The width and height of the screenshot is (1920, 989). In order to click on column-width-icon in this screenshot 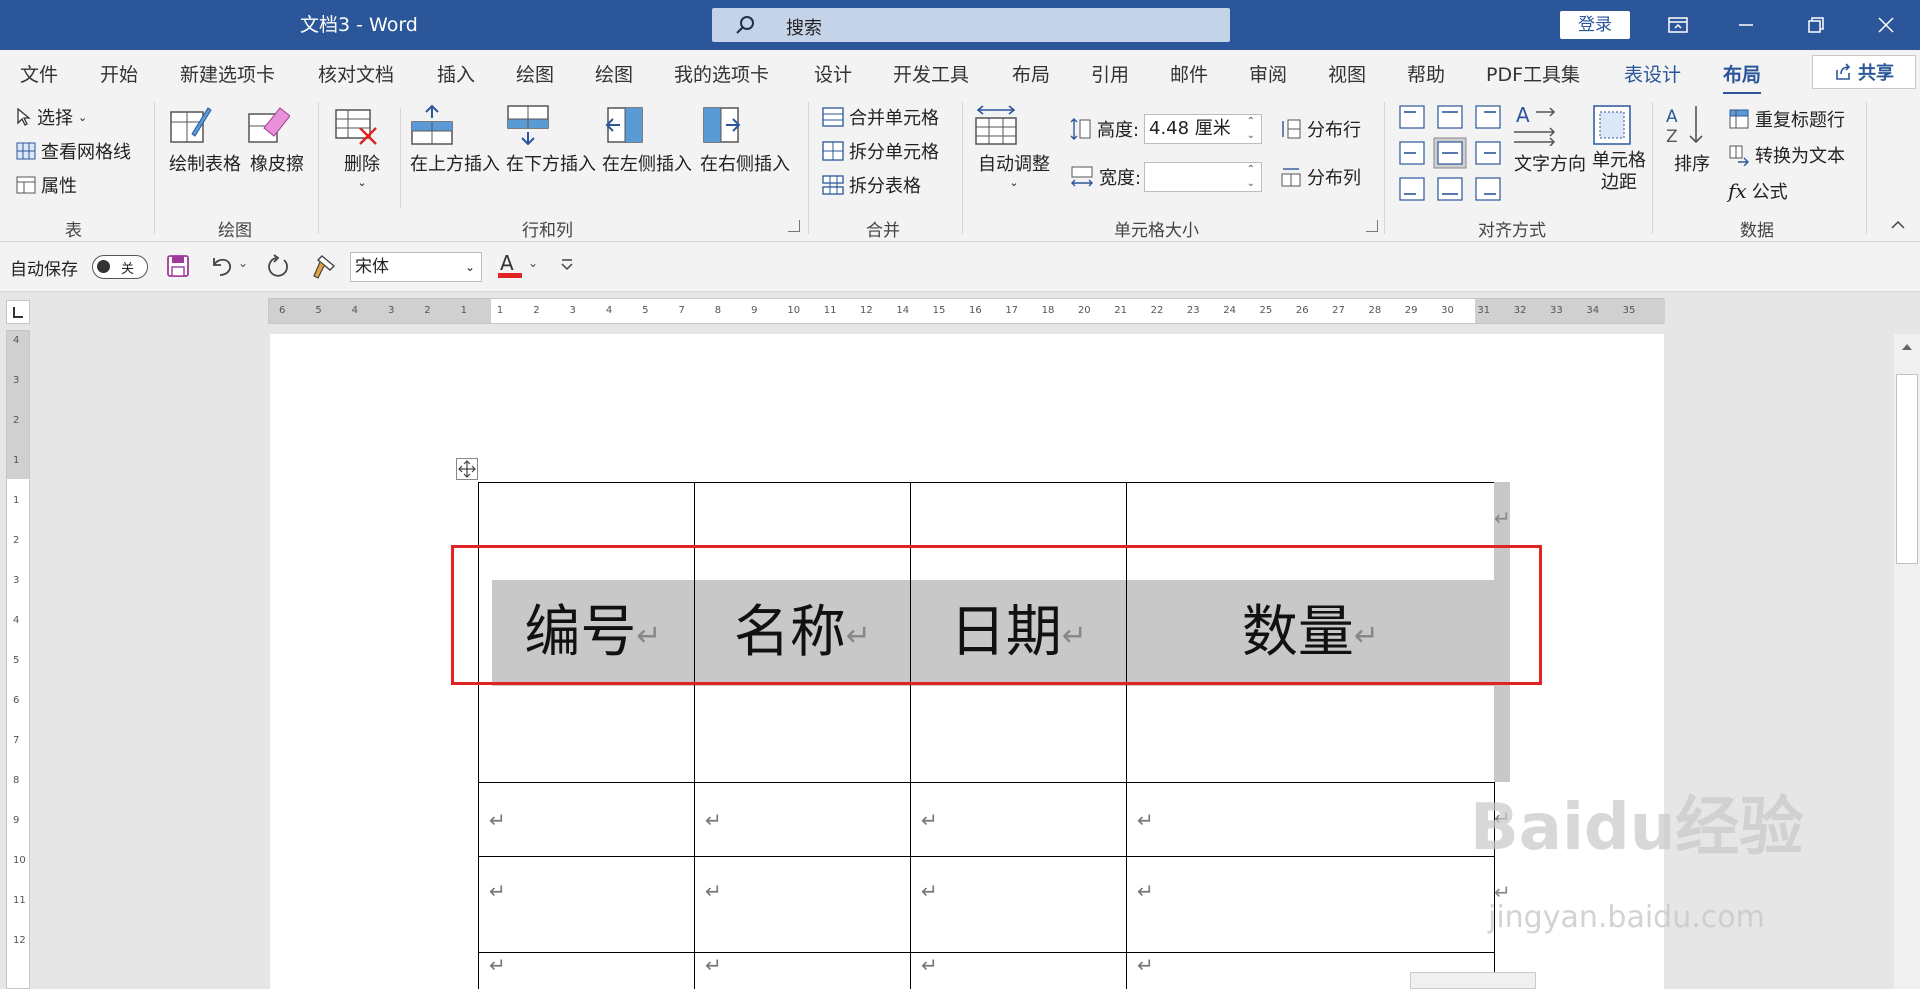, I will do `click(1082, 177)`.